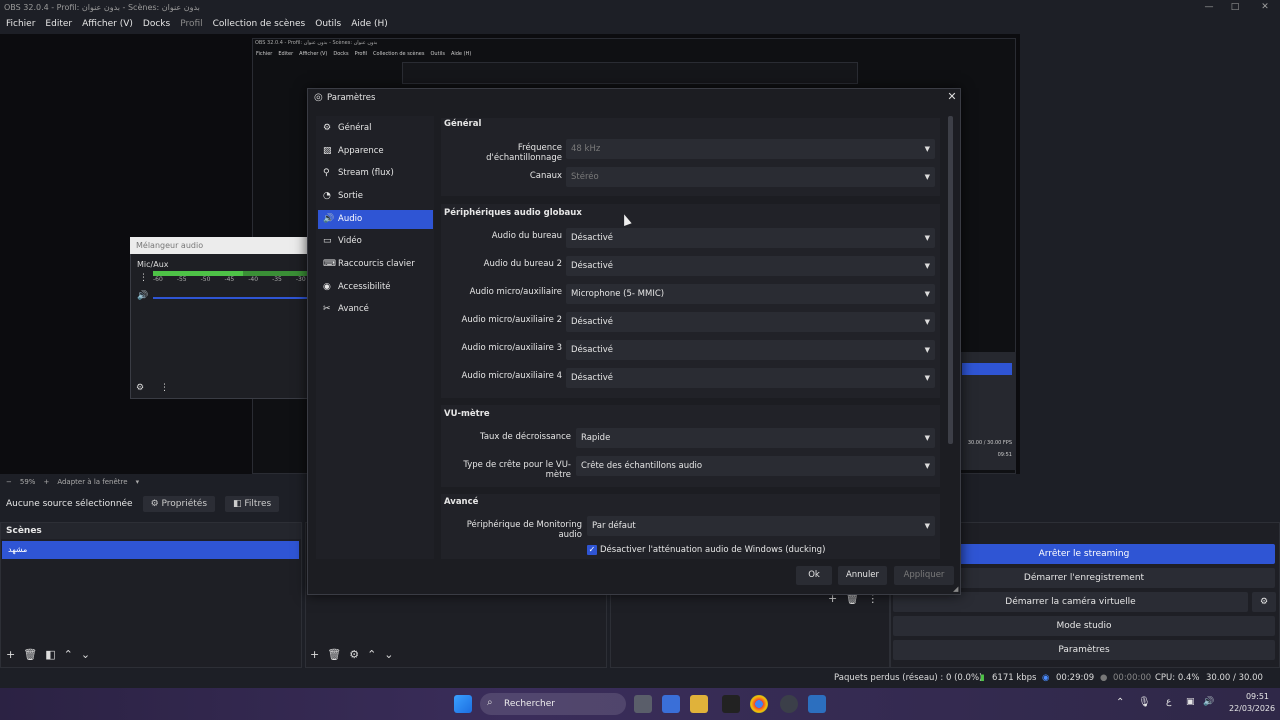  Describe the element at coordinates (526, 236) in the screenshot. I see `desktop-audio-label: Audio du bureau` at that location.